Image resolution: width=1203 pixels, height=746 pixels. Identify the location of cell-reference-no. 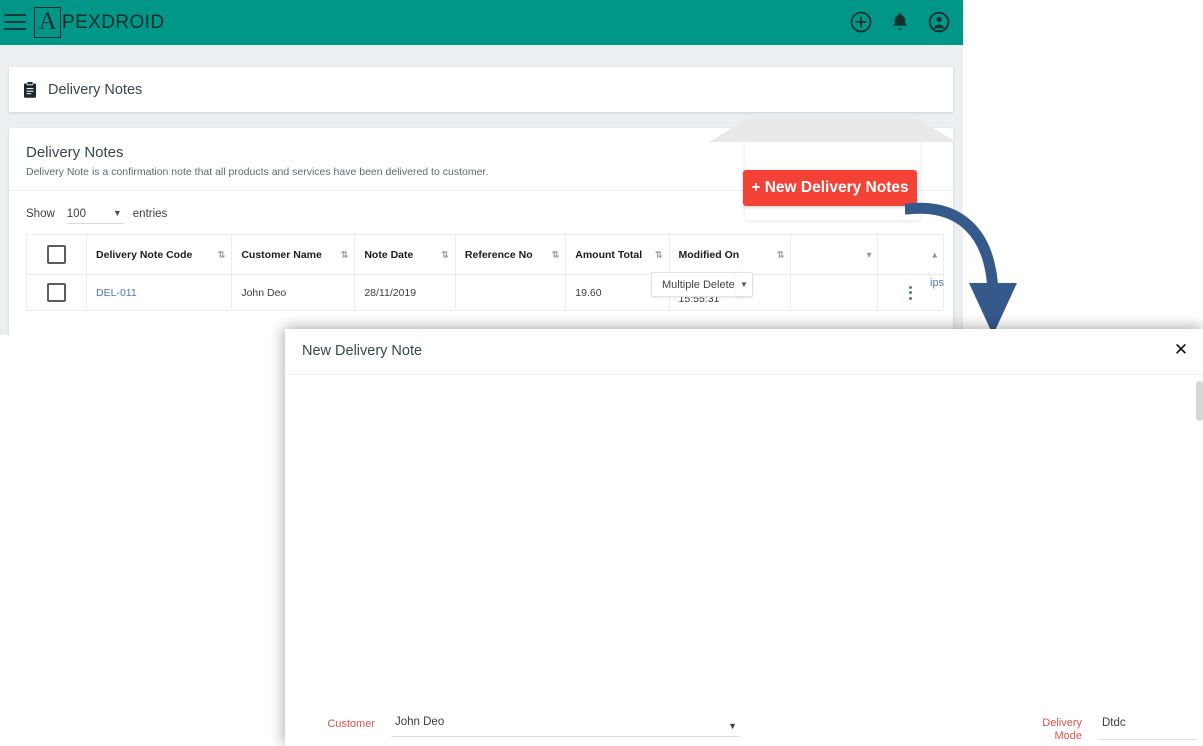
(510, 292).